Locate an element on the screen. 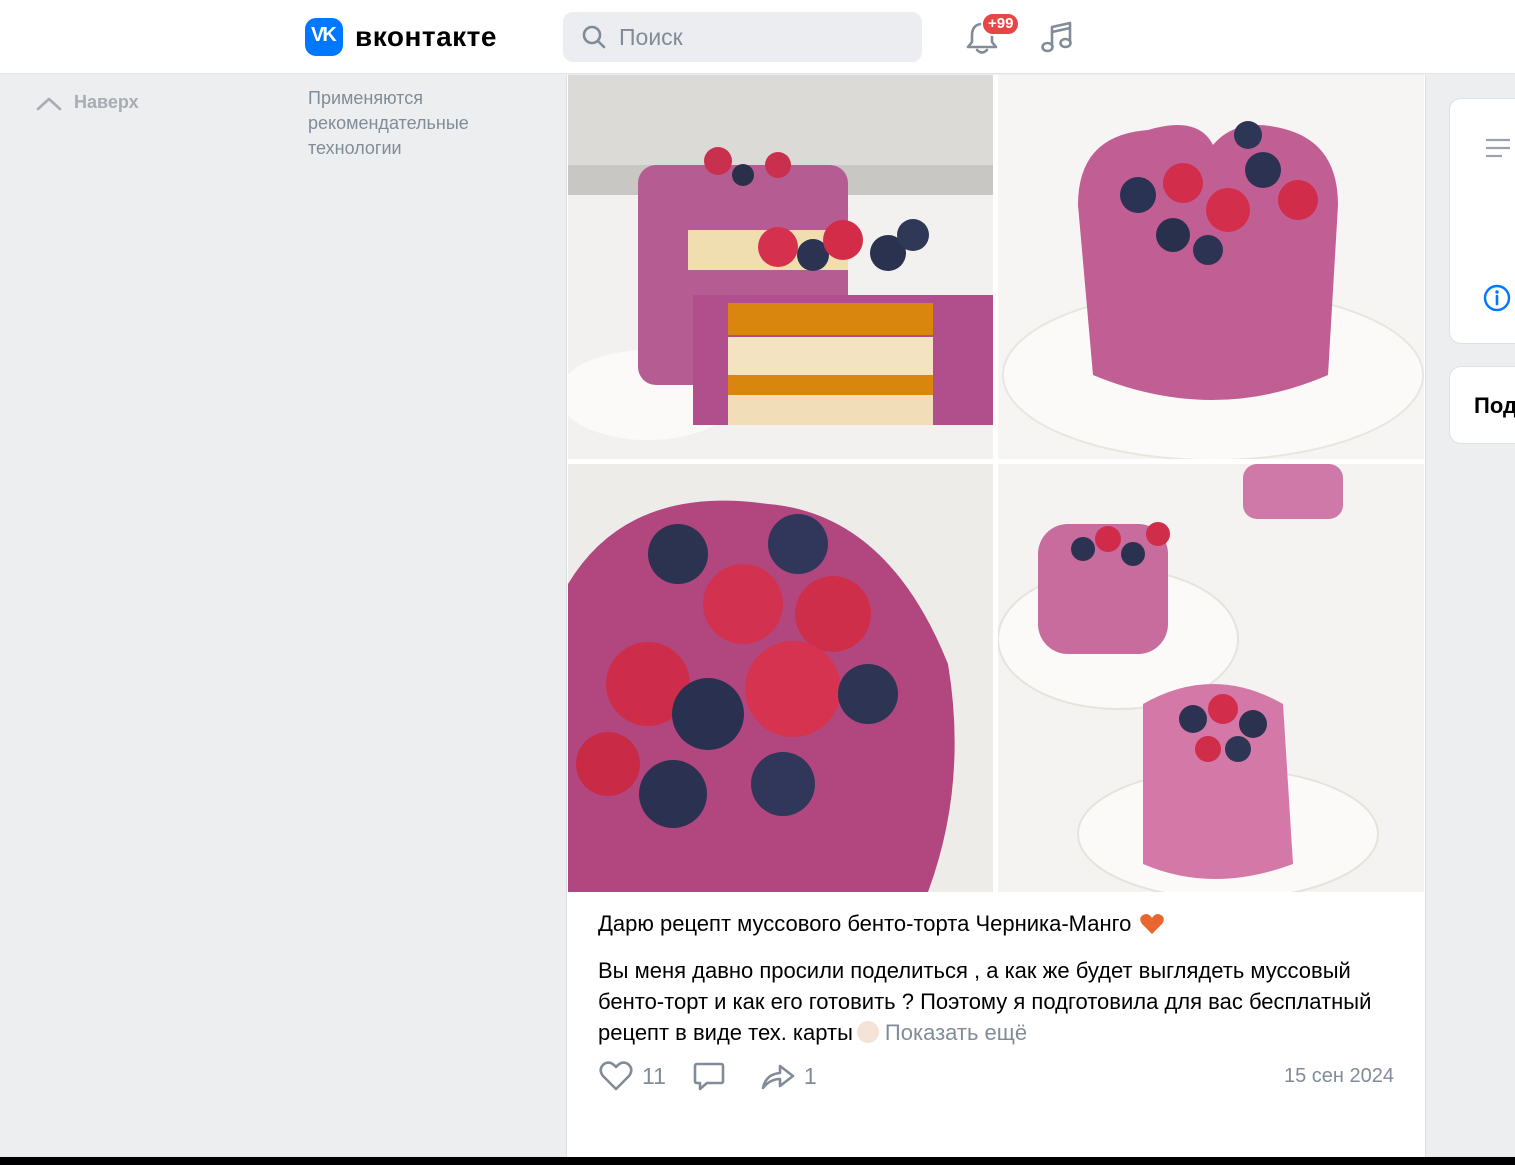 The width and height of the screenshot is (1515, 1165). chevron-up-icon is located at coordinates (49, 103).